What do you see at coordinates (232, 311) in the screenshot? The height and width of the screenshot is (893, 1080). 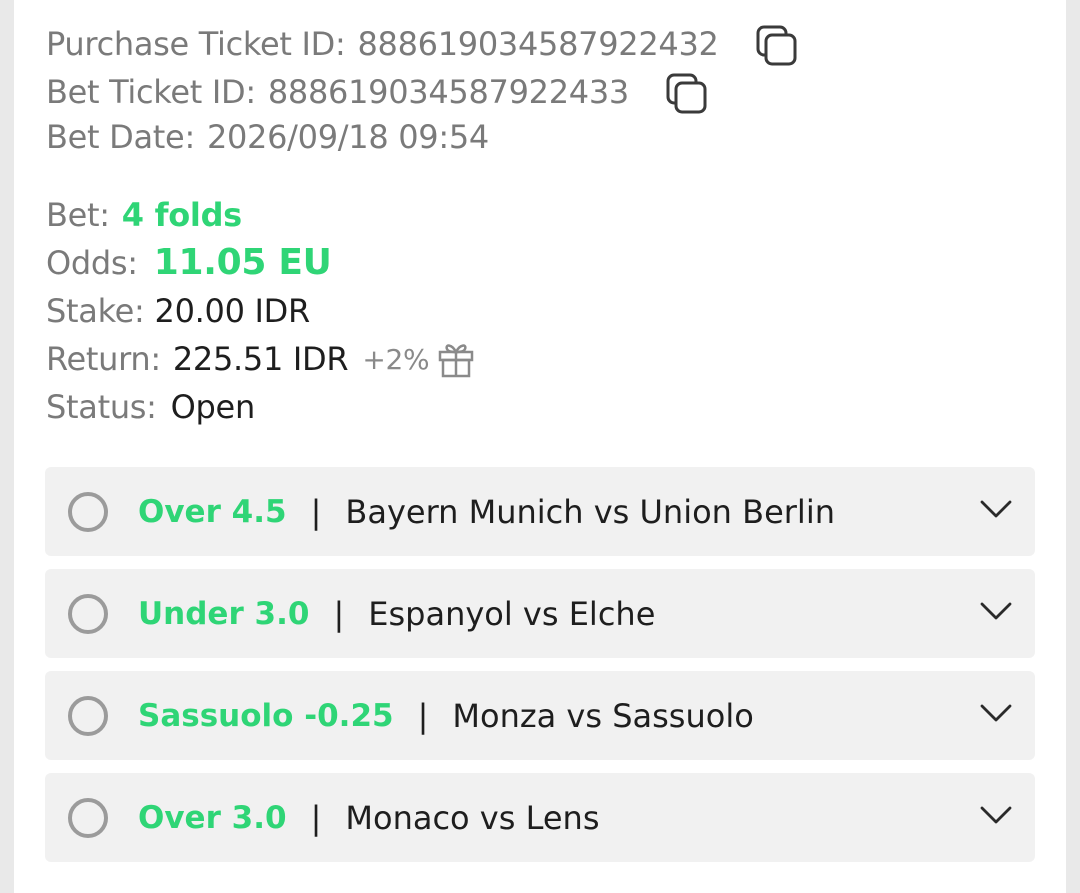 I see `stake-value: 20.00 IDR` at bounding box center [232, 311].